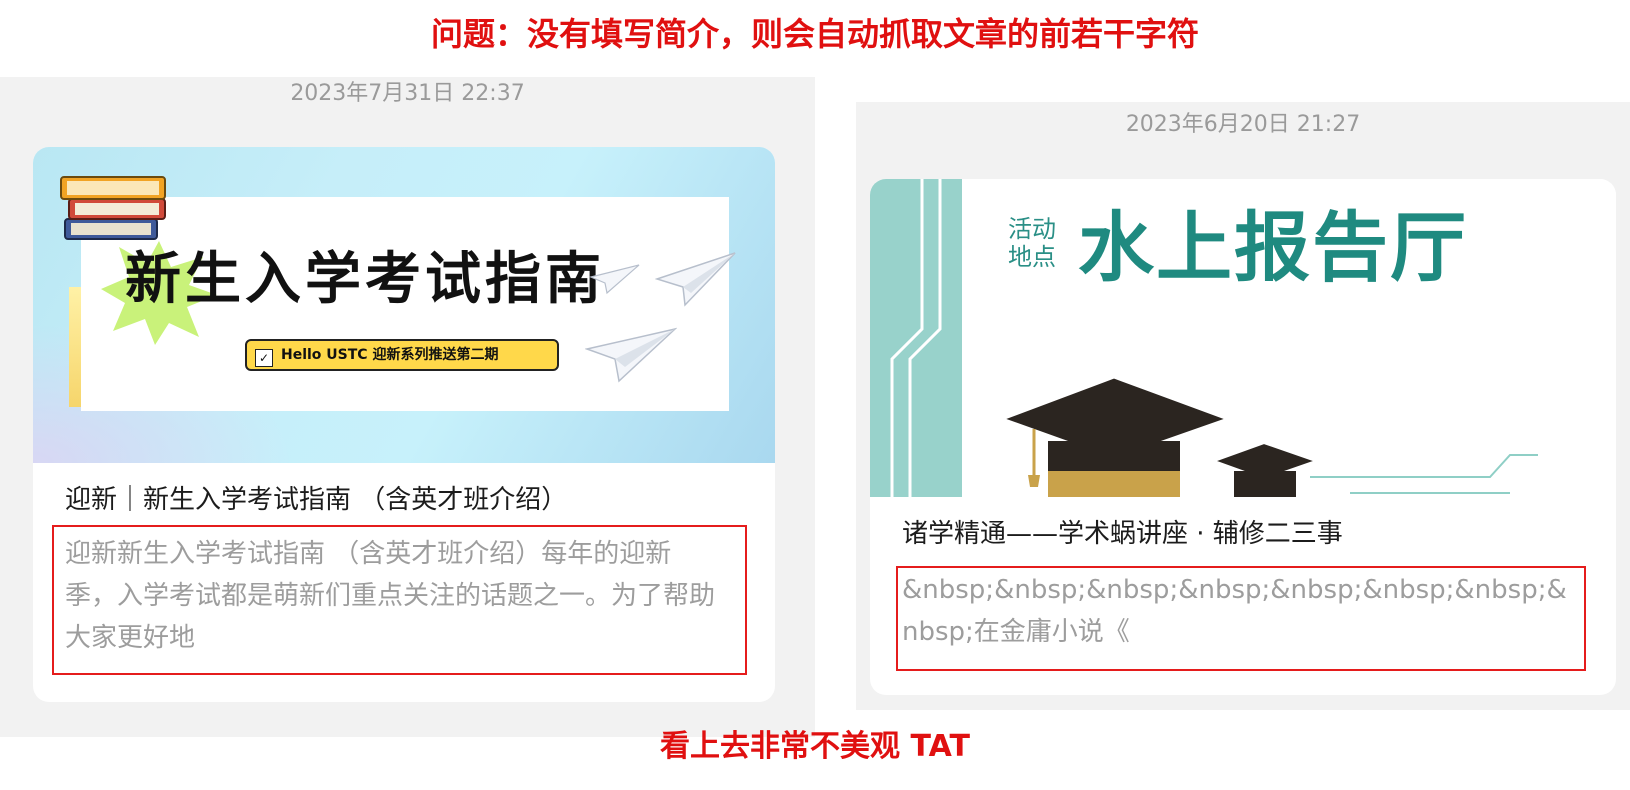 The image size is (1630, 790). Describe the element at coordinates (407, 93) in the screenshot. I see `message-timestamp: 2023年7月31日 22:37` at that location.